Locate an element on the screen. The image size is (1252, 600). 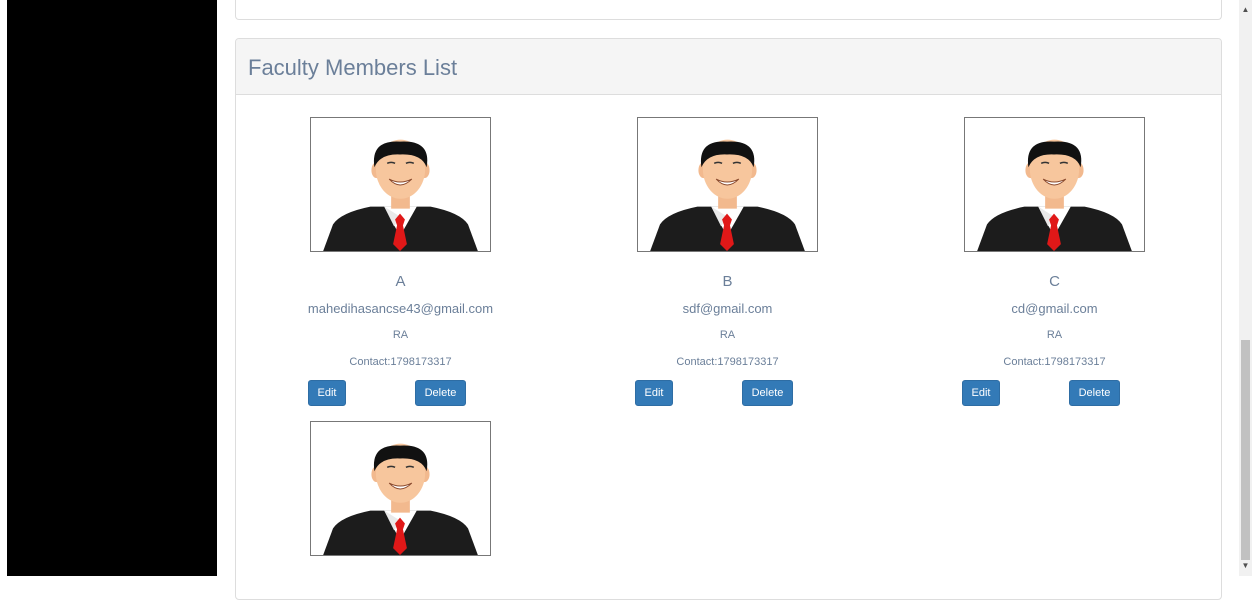
vertical-scrollbar: ▲ ▼ is located at coordinates (1245, 288).